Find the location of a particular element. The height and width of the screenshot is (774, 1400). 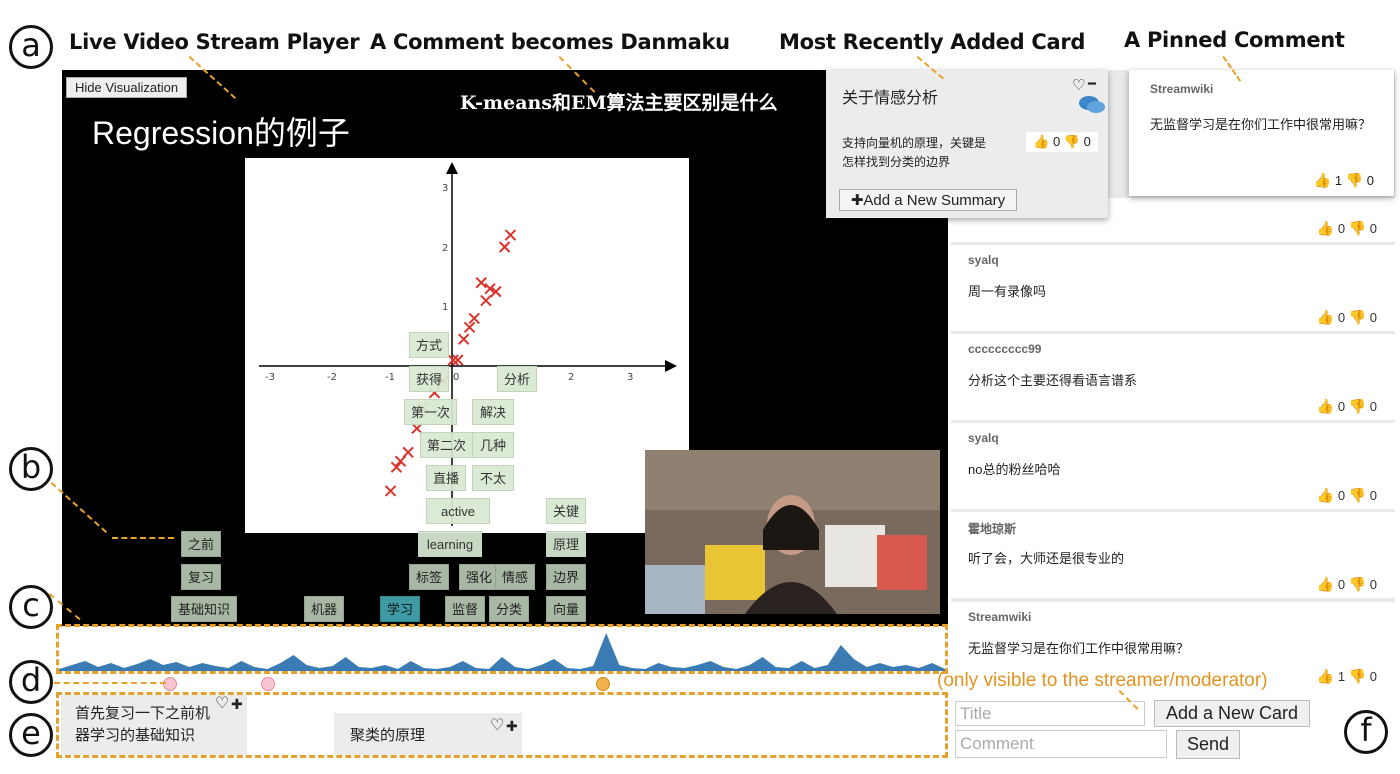

word-cloud-tag: active is located at coordinates (458, 511).